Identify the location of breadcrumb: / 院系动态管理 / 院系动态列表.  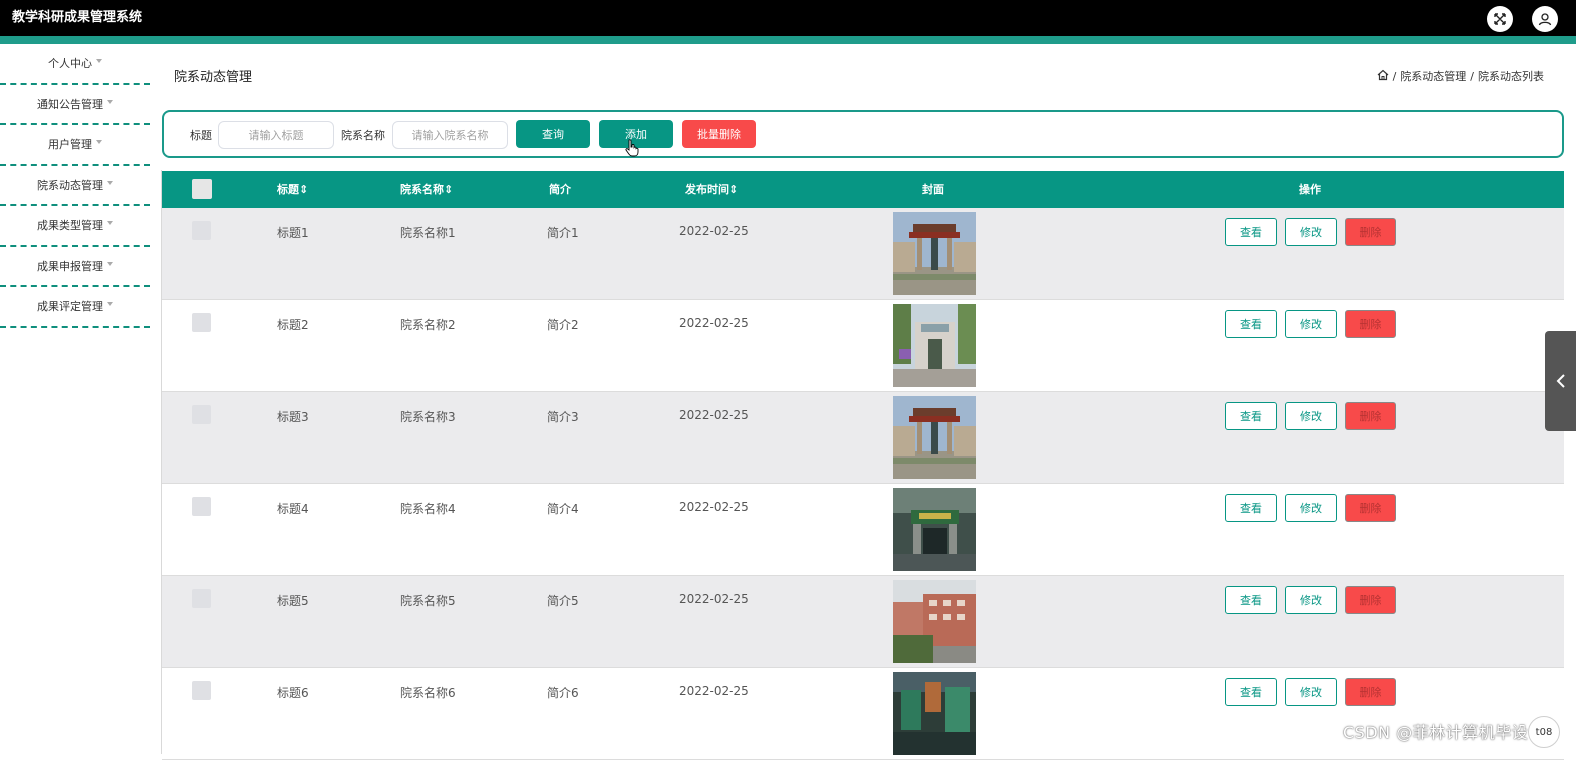
(1460, 76).